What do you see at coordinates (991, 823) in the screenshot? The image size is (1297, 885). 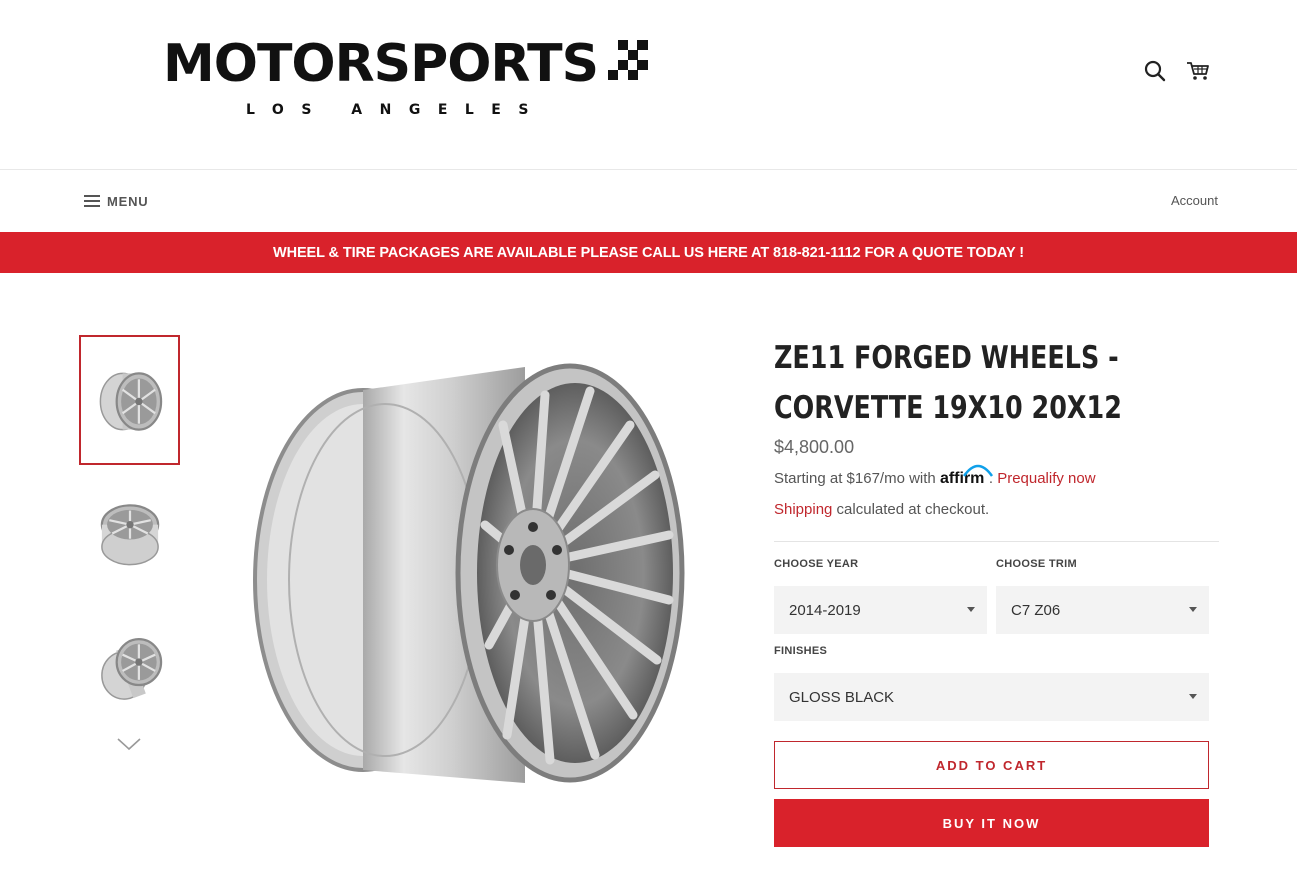 I see `buy-it-now-button: BUY IT NOW` at bounding box center [991, 823].